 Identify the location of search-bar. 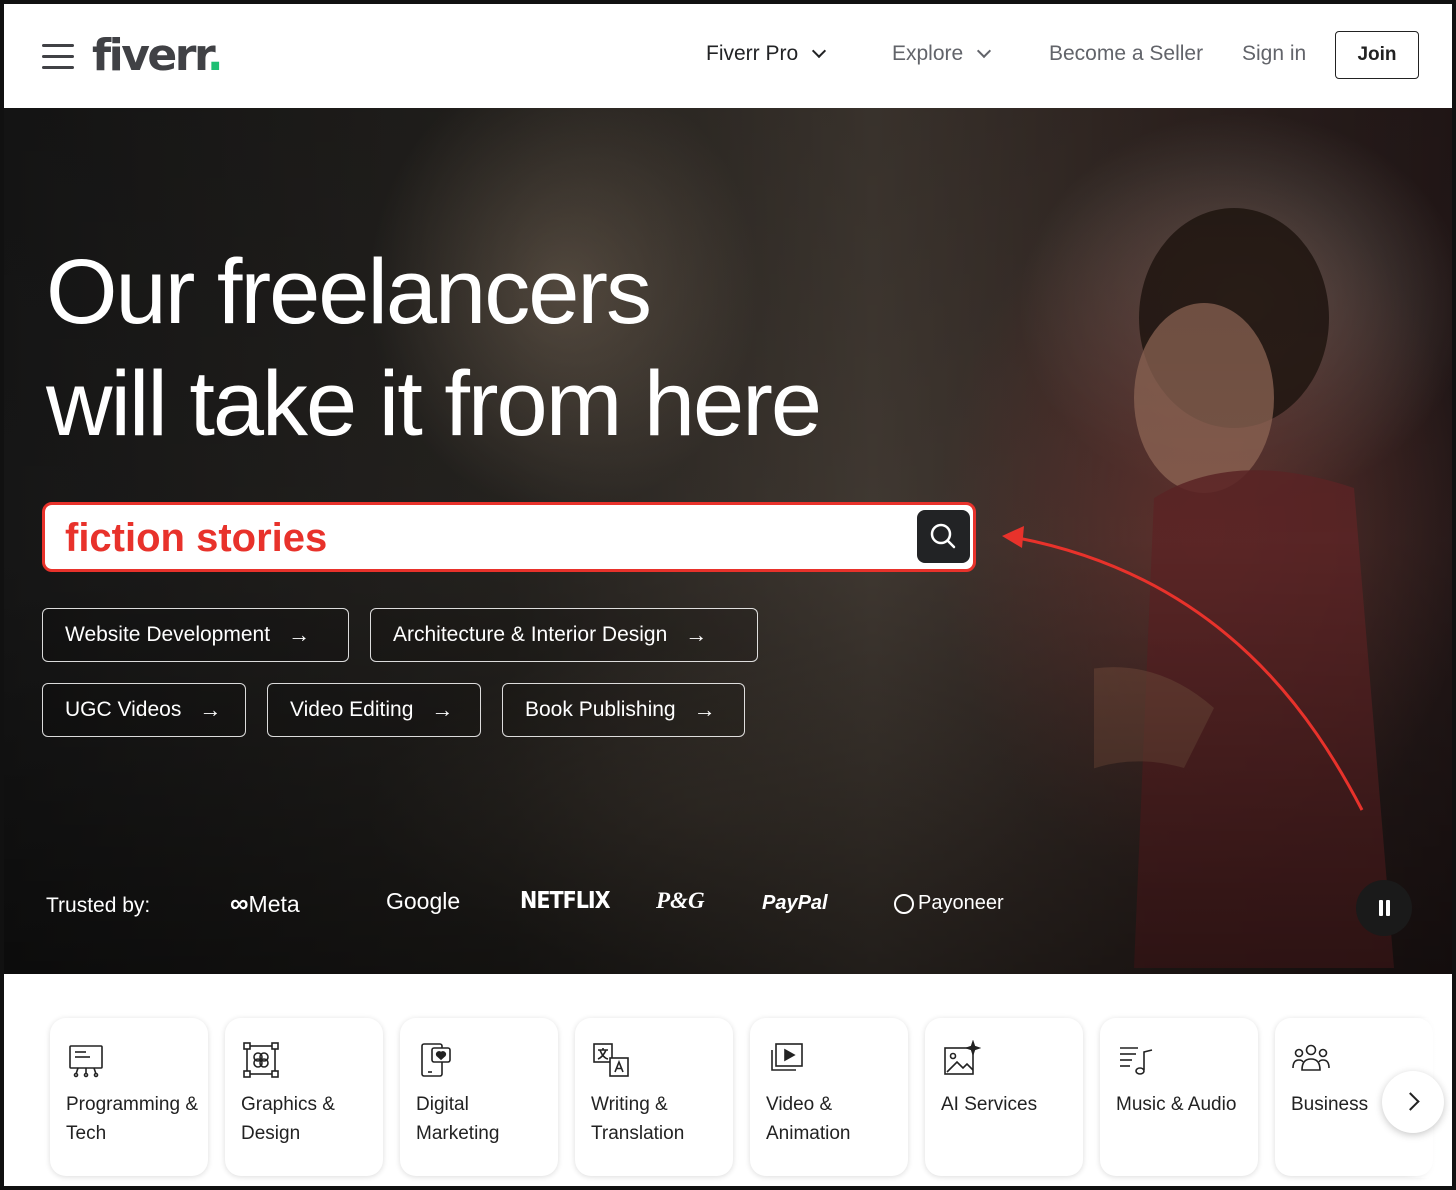
(509, 537).